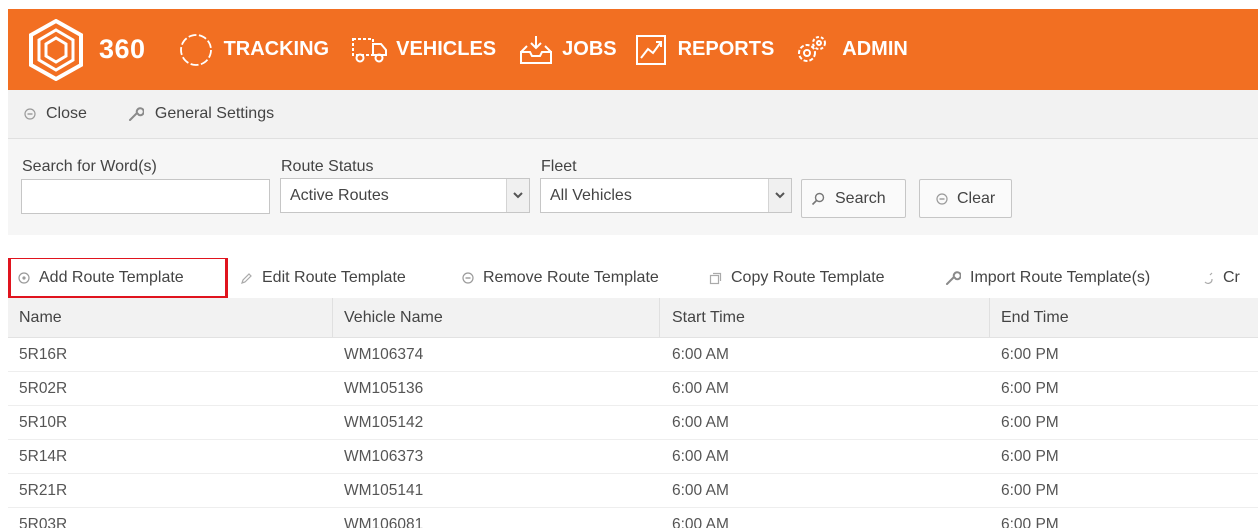 This screenshot has height=528, width=1258. I want to click on cell-name: 5R14R, so click(43, 456).